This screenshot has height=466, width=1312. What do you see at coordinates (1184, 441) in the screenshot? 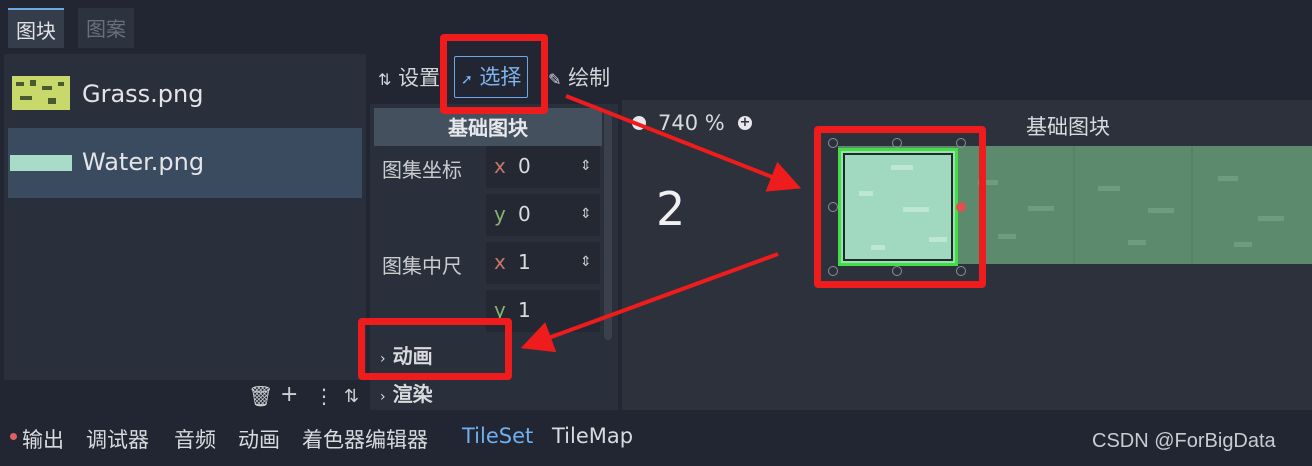
I see `watermark: CSDN @ForBigData` at bounding box center [1184, 441].